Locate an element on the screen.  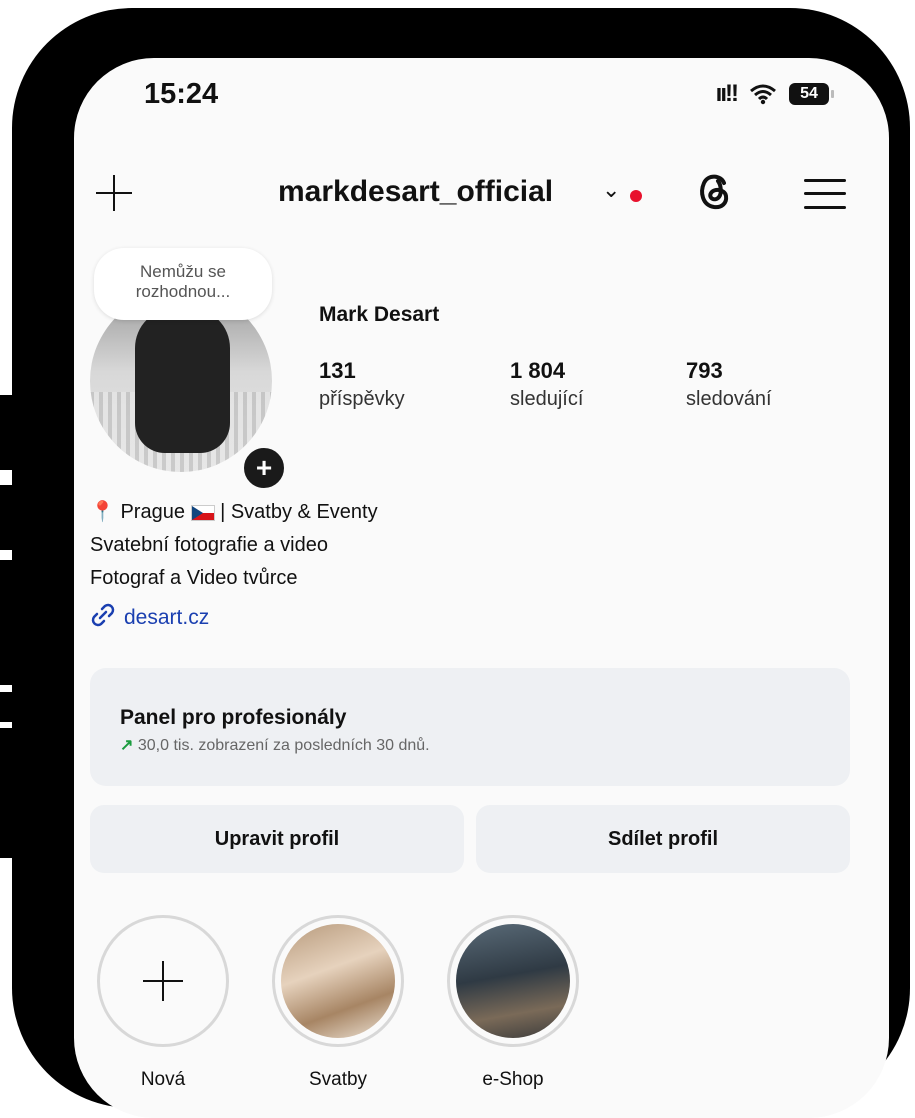
stat-following: 793 sledování is located at coordinates (729, 384).